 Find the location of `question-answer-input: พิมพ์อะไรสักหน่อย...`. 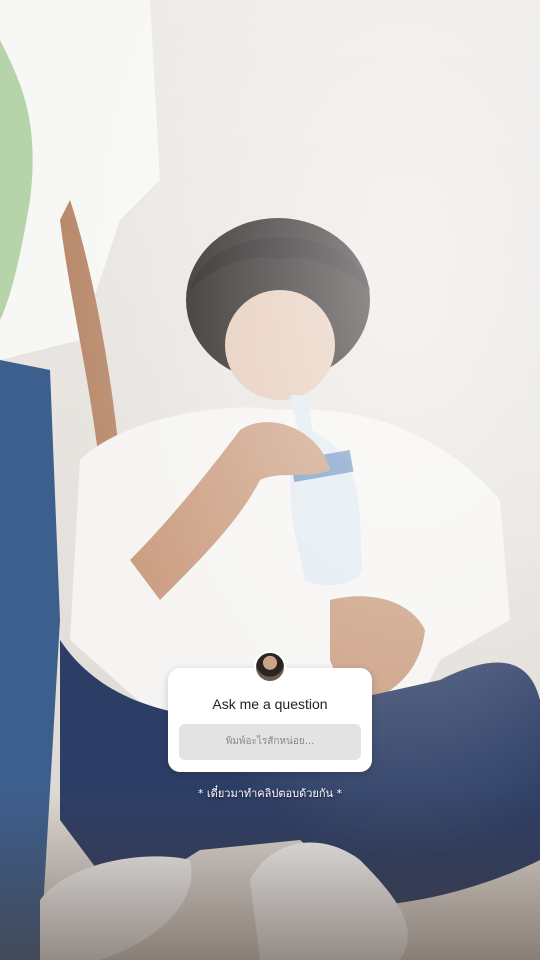

question-answer-input: พิมพ์อะไรสักหน่อย... is located at coordinates (270, 742).